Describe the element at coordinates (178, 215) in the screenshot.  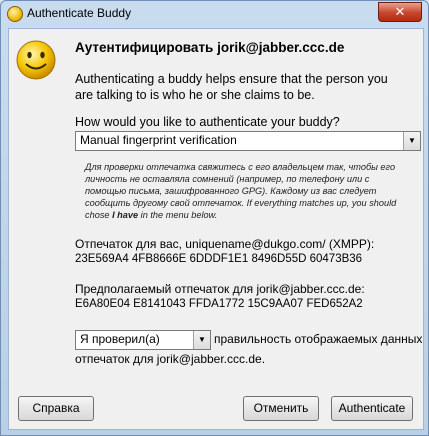
I see `help-text-part2: in the menu below.` at that location.